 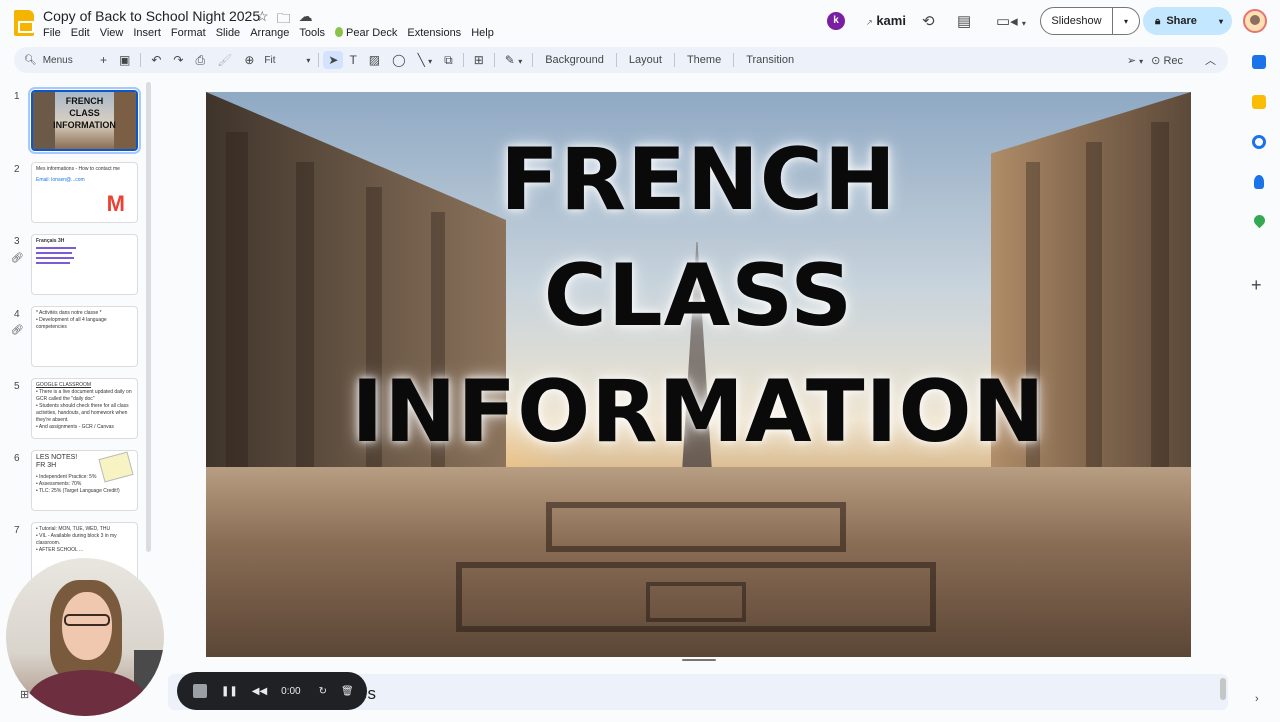 What do you see at coordinates (112, 33) in the screenshot?
I see `menu-view: View` at bounding box center [112, 33].